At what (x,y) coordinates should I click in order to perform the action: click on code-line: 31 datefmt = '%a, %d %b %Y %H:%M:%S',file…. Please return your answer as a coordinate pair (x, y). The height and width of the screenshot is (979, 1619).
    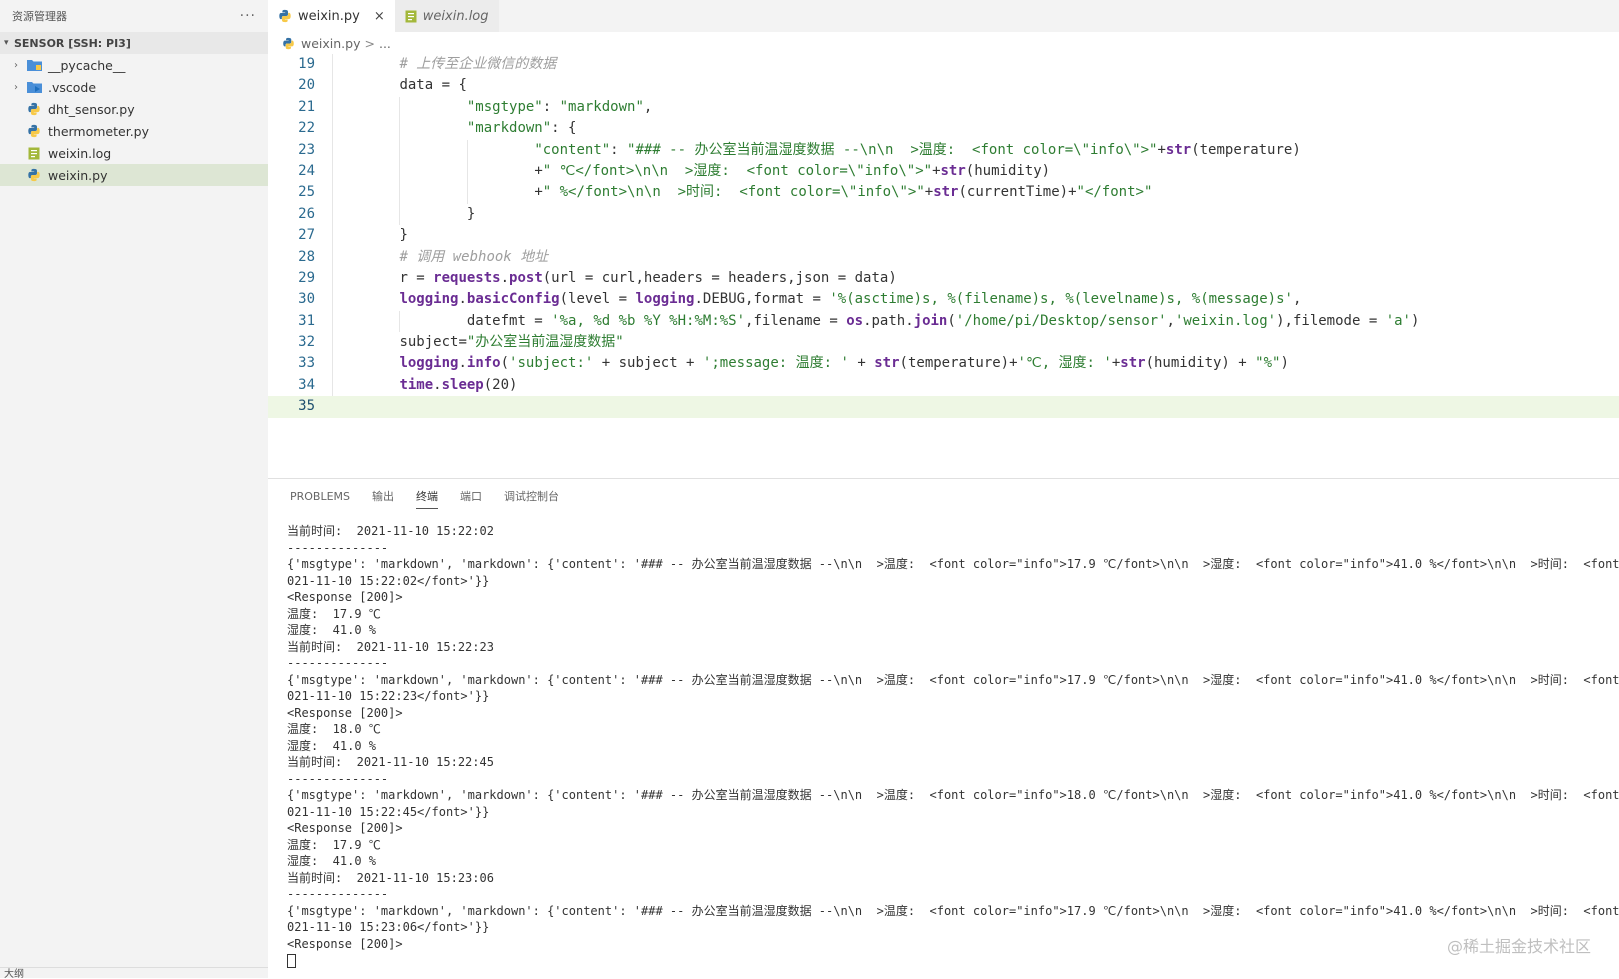
    Looking at the image, I should click on (943, 321).